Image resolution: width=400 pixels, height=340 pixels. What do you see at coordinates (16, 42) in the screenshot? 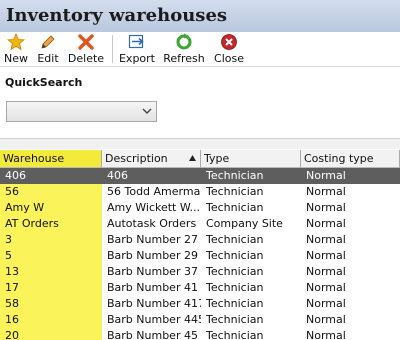
I see `star-icon` at bounding box center [16, 42].